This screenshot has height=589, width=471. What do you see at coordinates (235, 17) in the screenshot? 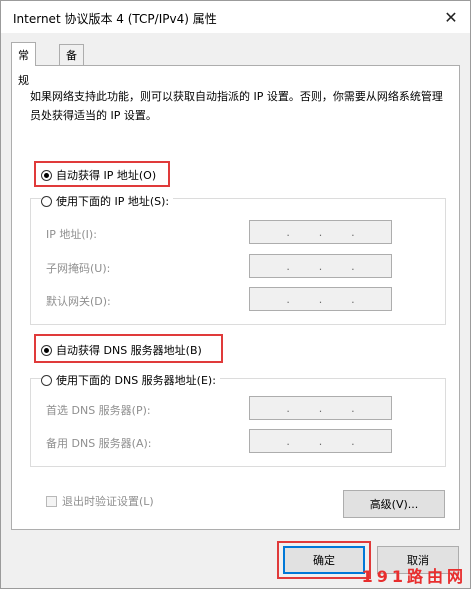
I see `title-bar: Internet 协议版本 4 (TCP/IPv4) 属性 ✕` at bounding box center [235, 17].